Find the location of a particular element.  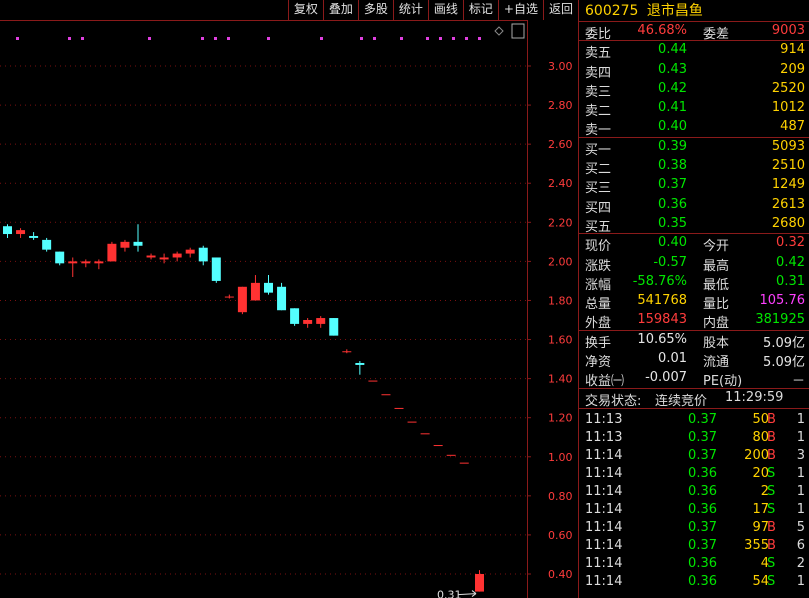

ask-level-volume: 1012 is located at coordinates (788, 108).